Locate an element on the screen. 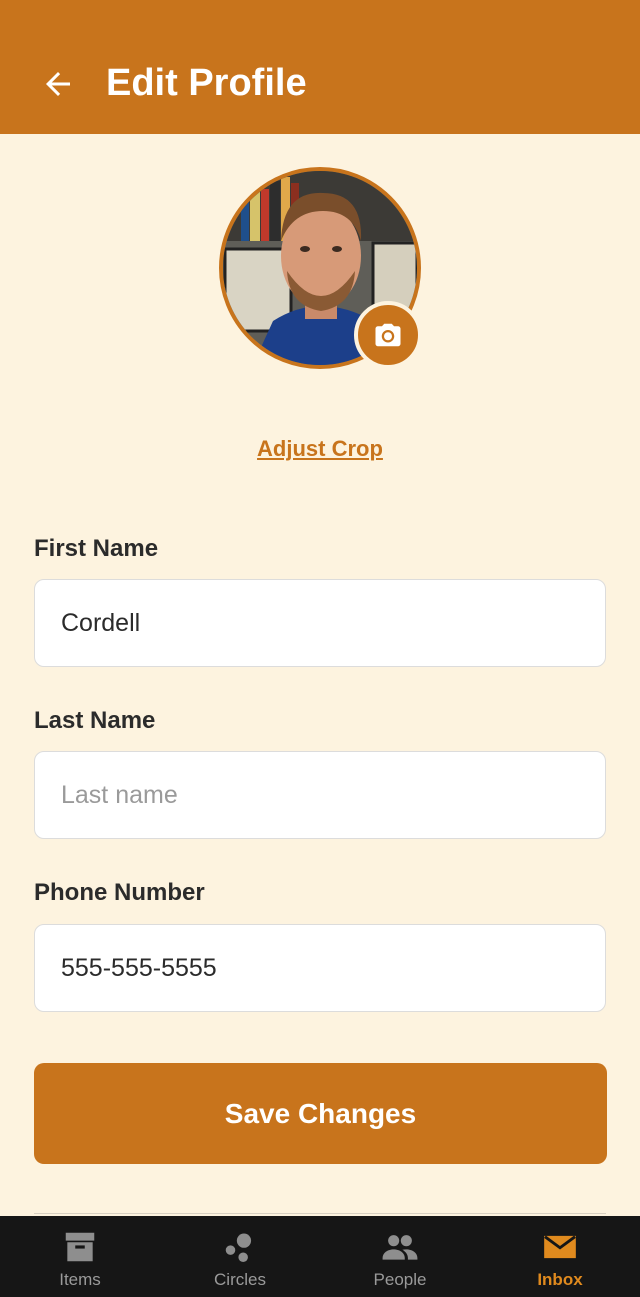 The width and height of the screenshot is (640, 1297). nav-label-inbox: Inbox is located at coordinates (560, 1279).